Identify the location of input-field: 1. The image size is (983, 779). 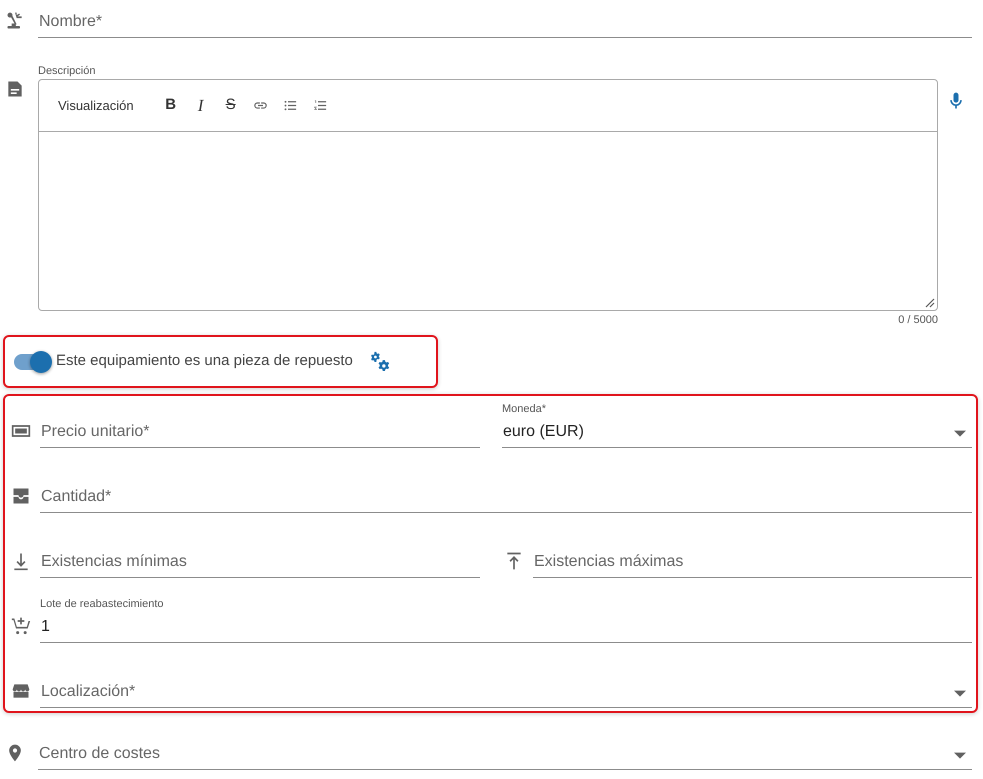
(506, 627).